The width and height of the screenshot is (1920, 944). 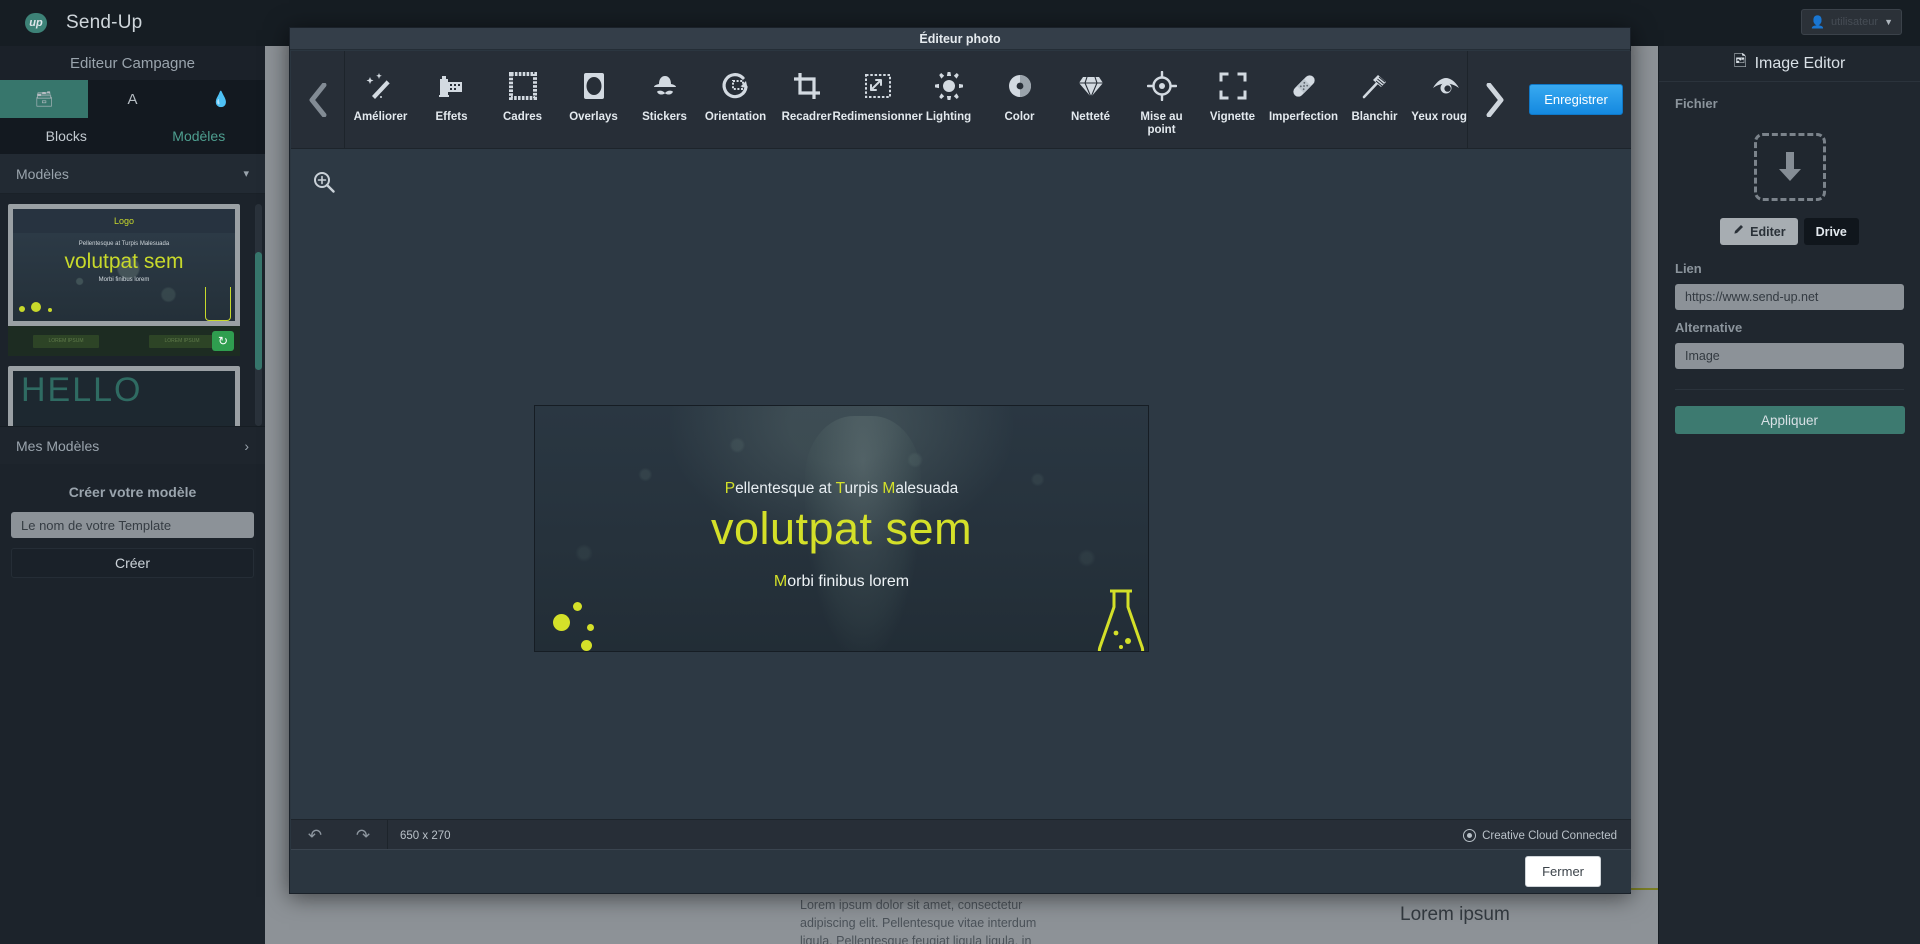 I want to click on sidebar-tab-typography: A, so click(x=132, y=99).